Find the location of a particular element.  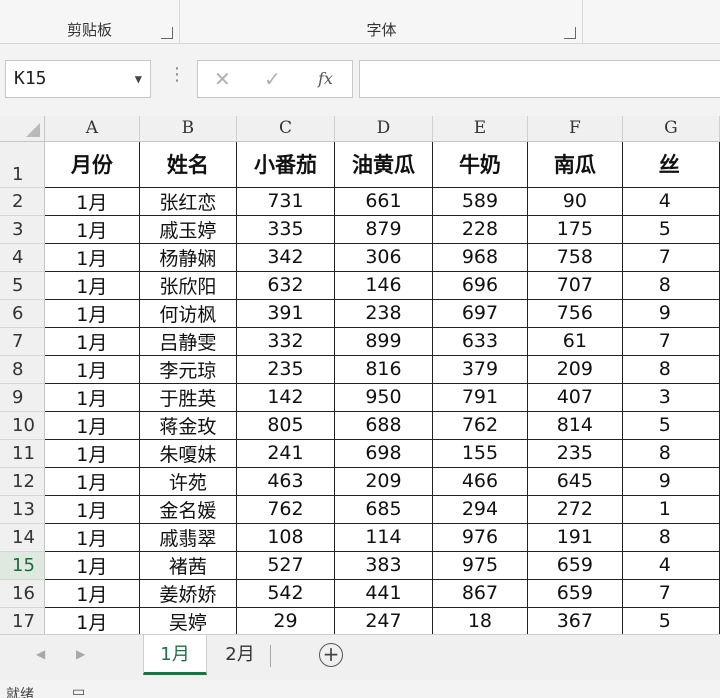

data-cell: 蒋金玫 is located at coordinates (187, 425).